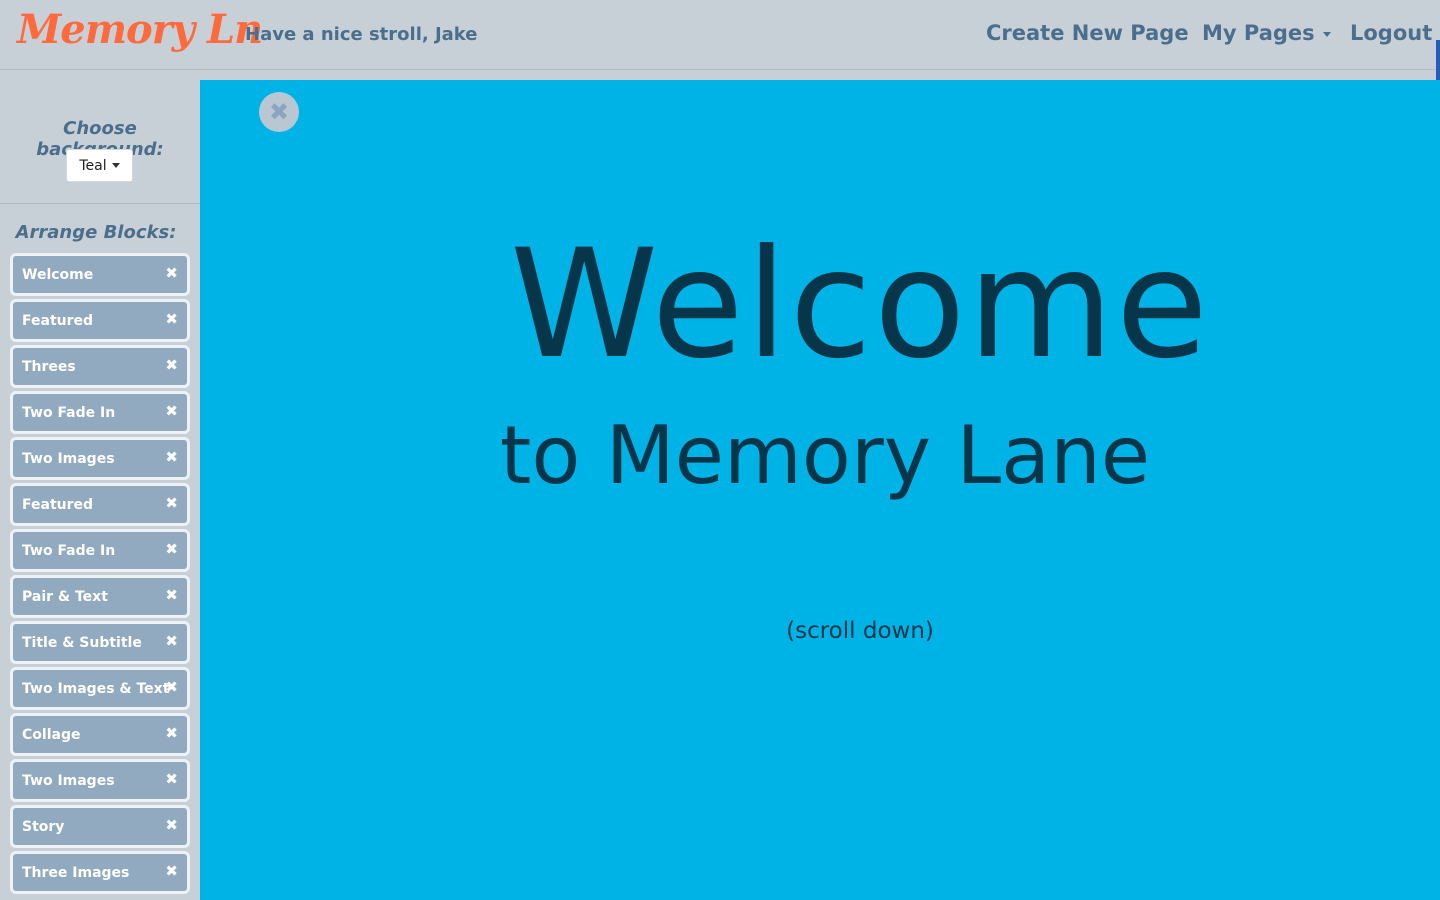 Image resolution: width=1440 pixels, height=900 pixels. I want to click on block-label: Two Images & Text, so click(96, 689).